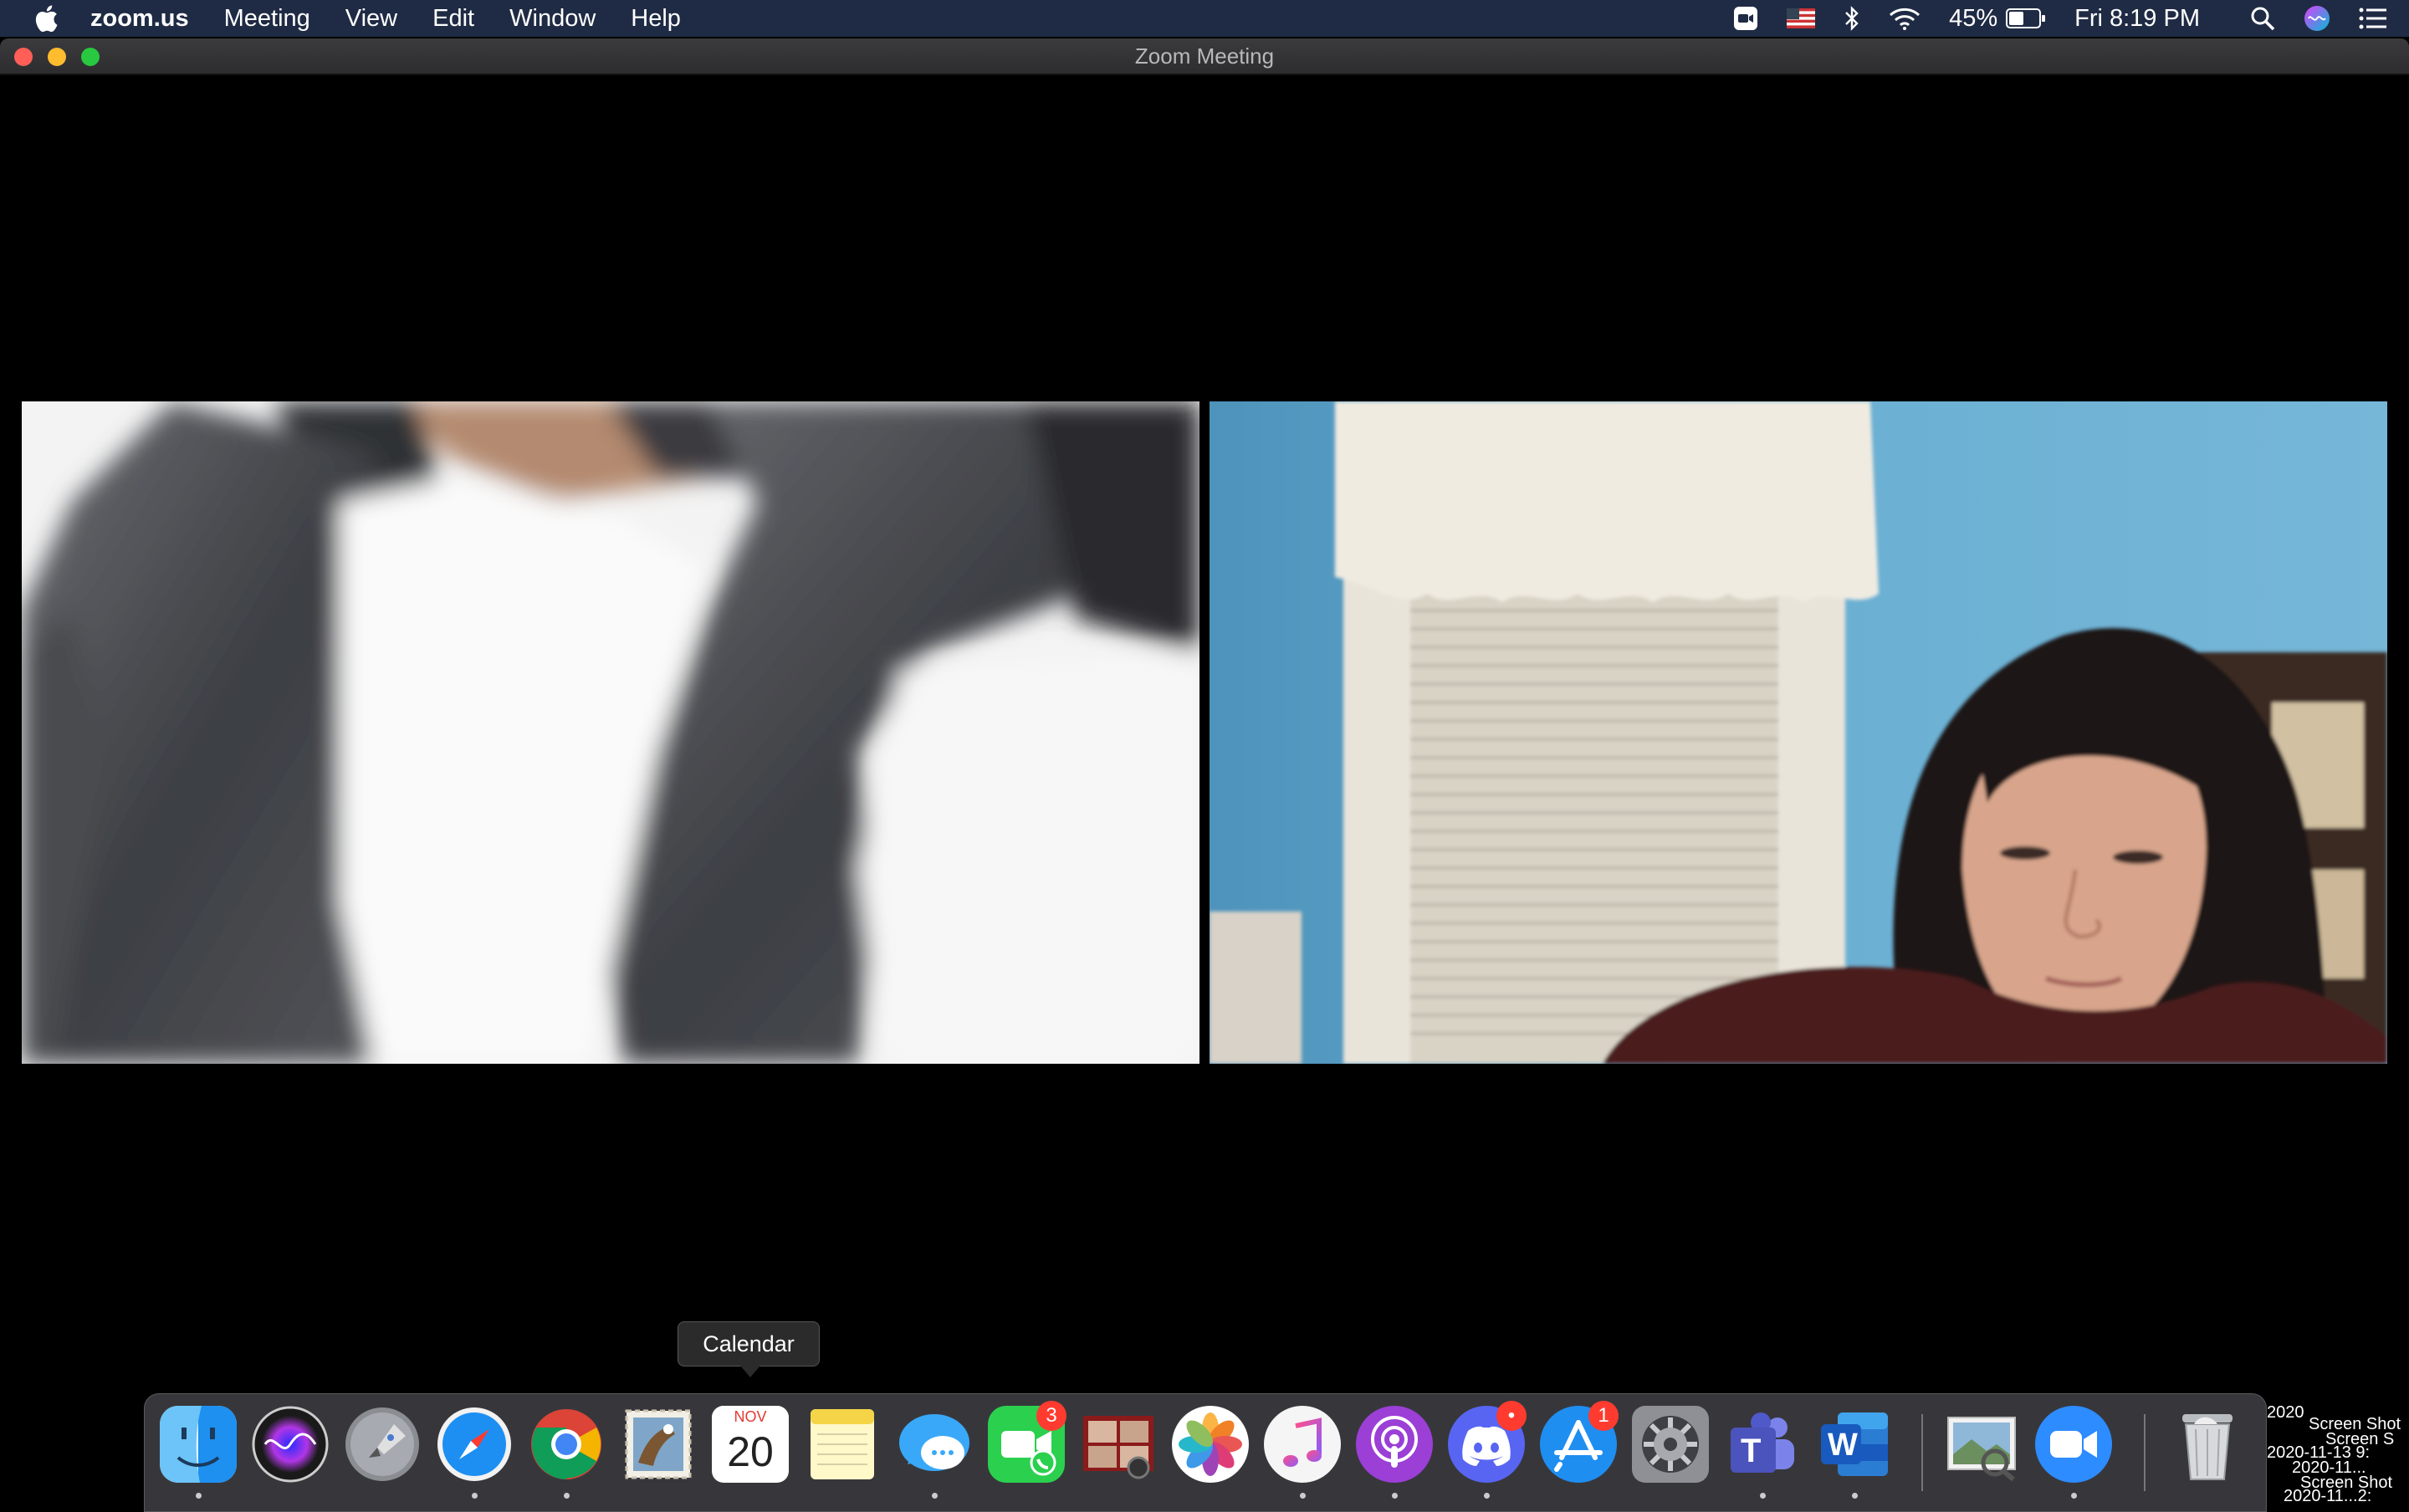  I want to click on dock: NOV 20 3 • 1 T W, so click(1205, 1452).